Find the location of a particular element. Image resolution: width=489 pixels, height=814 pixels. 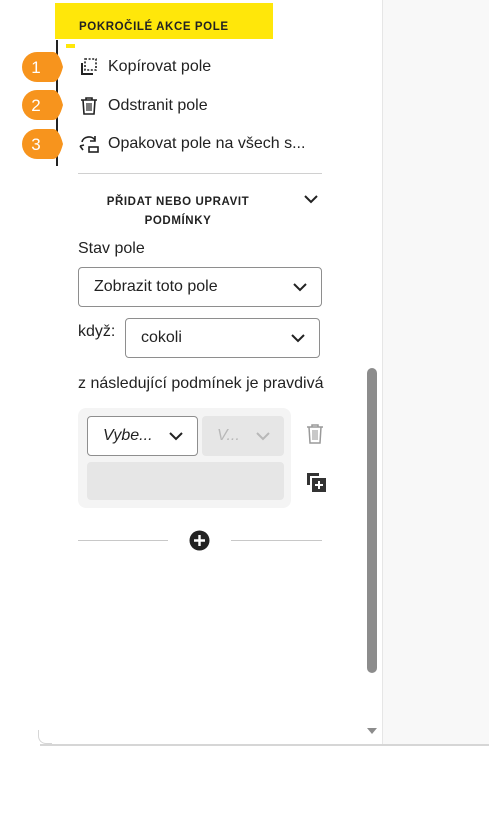

highlight-mark is located at coordinates (70, 46).